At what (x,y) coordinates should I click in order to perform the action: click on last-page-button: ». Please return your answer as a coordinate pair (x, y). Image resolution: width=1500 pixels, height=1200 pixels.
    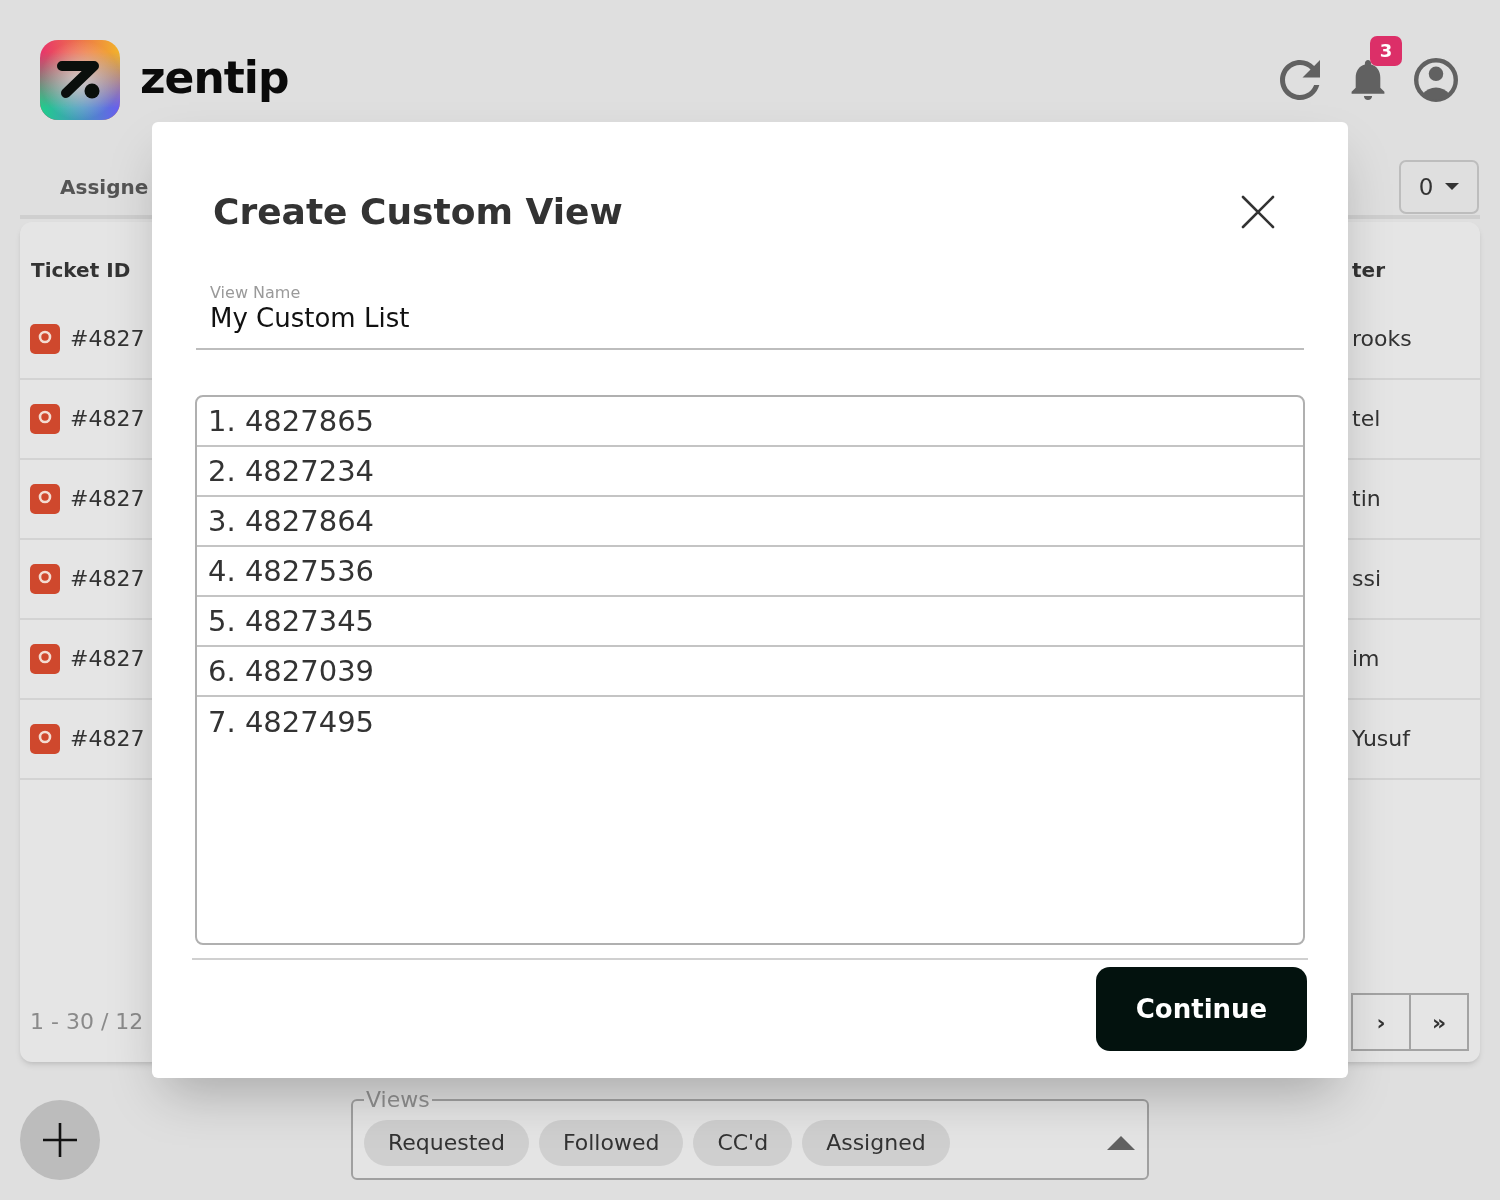
    Looking at the image, I should click on (1439, 1022).